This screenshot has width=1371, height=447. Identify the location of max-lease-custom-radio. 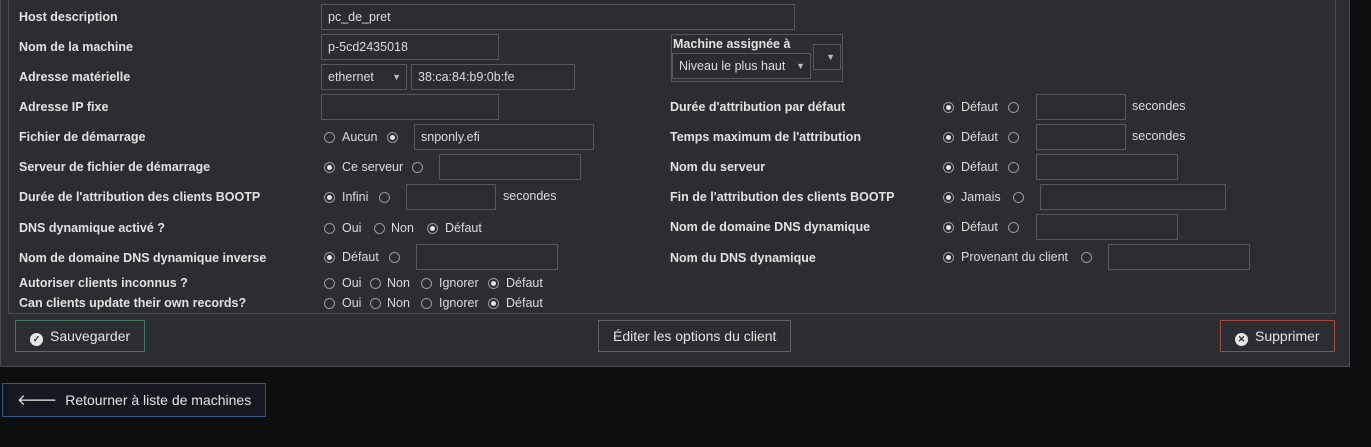
(1013, 137).